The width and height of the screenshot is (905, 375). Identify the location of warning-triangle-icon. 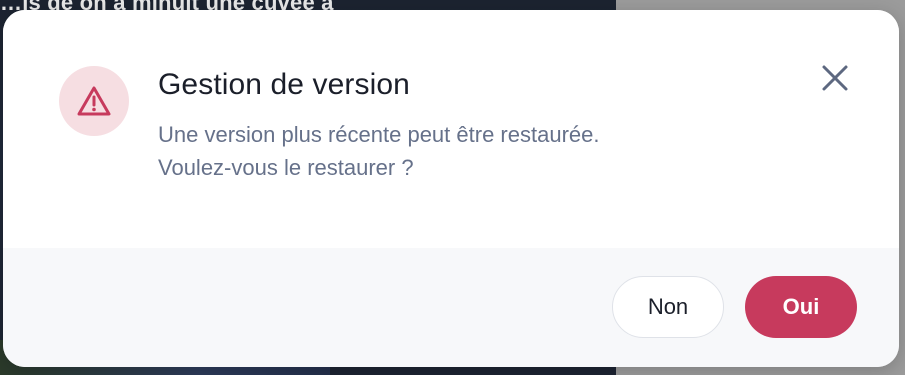
(94, 101).